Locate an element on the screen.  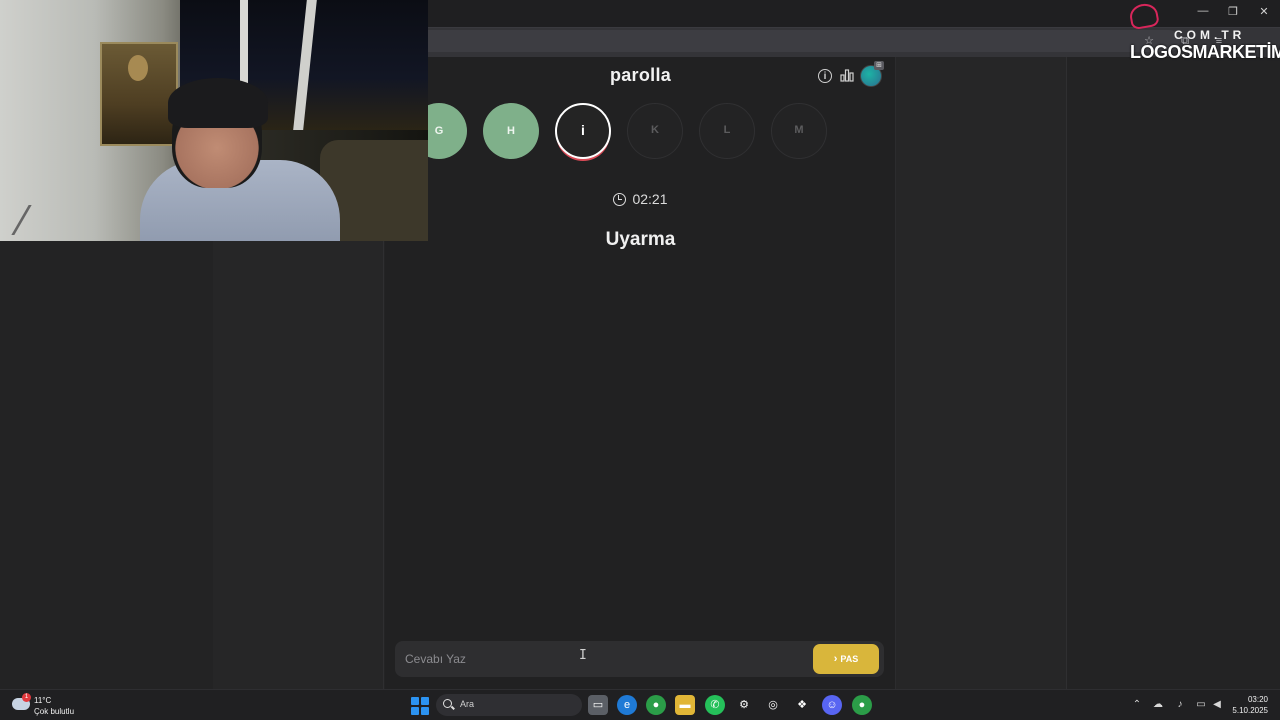
webcam-painting-face is located at coordinates (138, 68).